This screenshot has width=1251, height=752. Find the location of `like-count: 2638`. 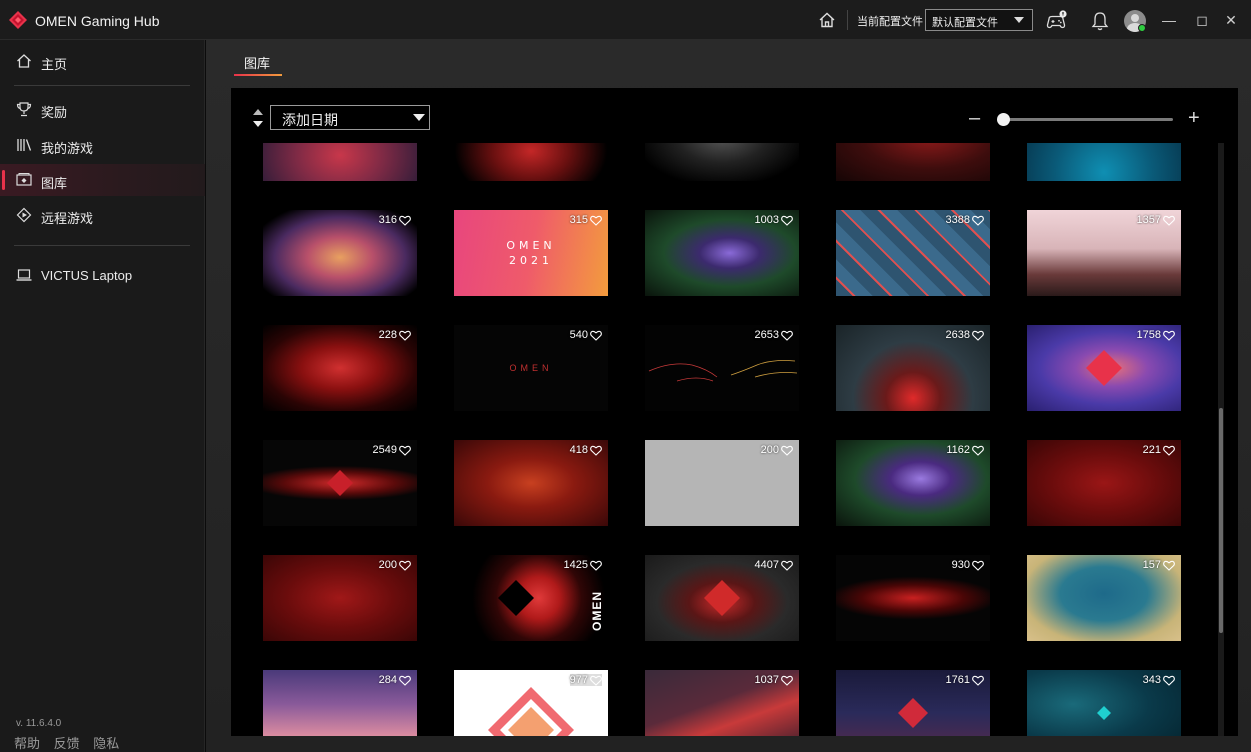

like-count: 2638 is located at coordinates (965, 335).